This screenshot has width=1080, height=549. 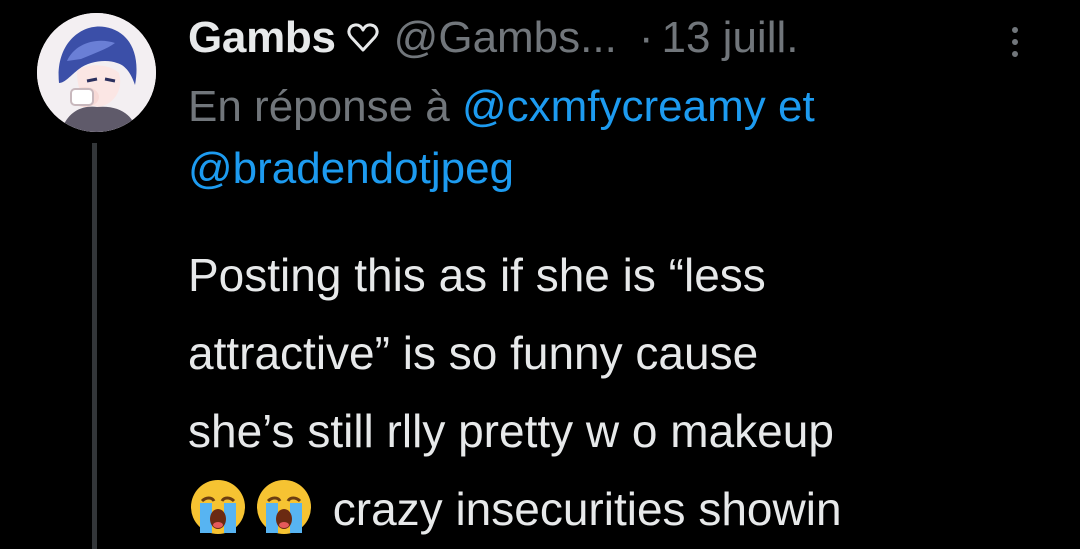 I want to click on mention-link: @bradendotjpeg, so click(x=351, y=168).